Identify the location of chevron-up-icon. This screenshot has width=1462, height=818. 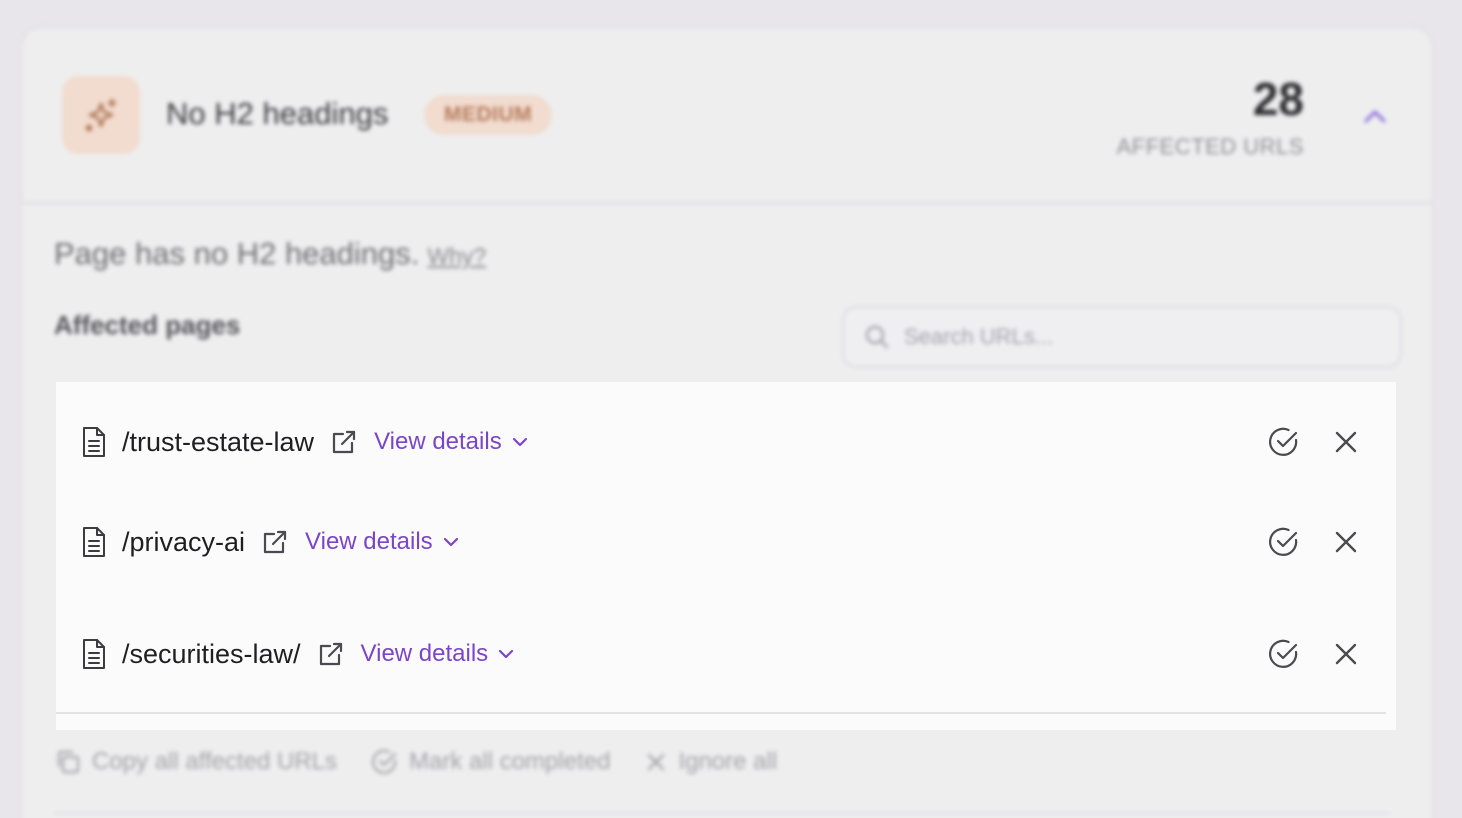
(1375, 117).